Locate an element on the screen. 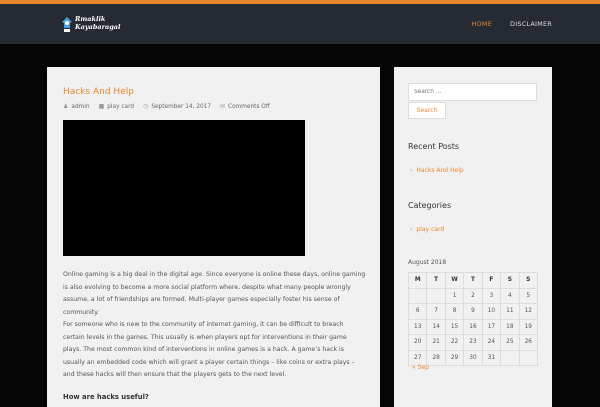 This screenshot has height=407, width=600. nav-disclaimer: DISCLAIMER is located at coordinates (531, 24).